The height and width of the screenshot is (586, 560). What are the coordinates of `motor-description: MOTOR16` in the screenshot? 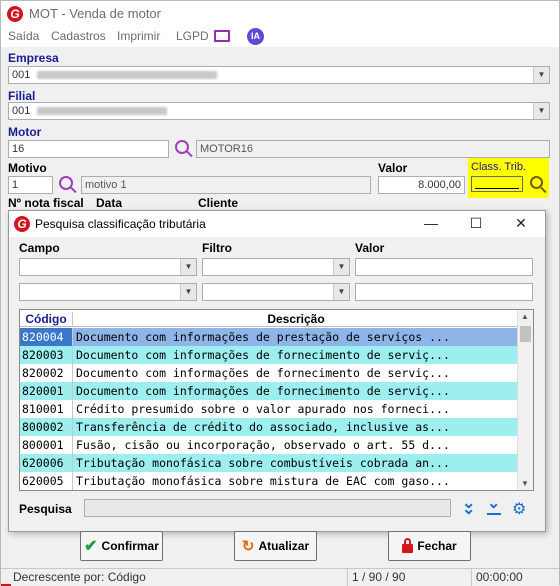 It's located at (373, 149).